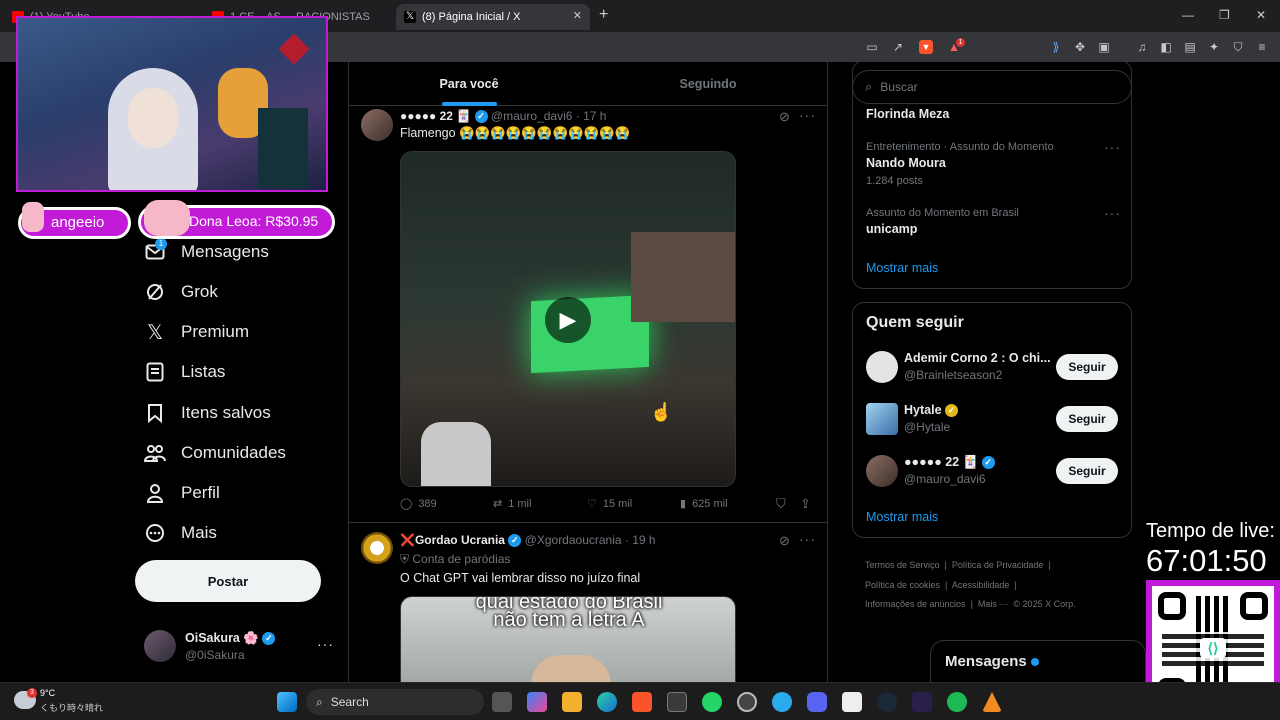  I want to click on tweet-author-name: ●●●●● 22 🃏, so click(435, 116).